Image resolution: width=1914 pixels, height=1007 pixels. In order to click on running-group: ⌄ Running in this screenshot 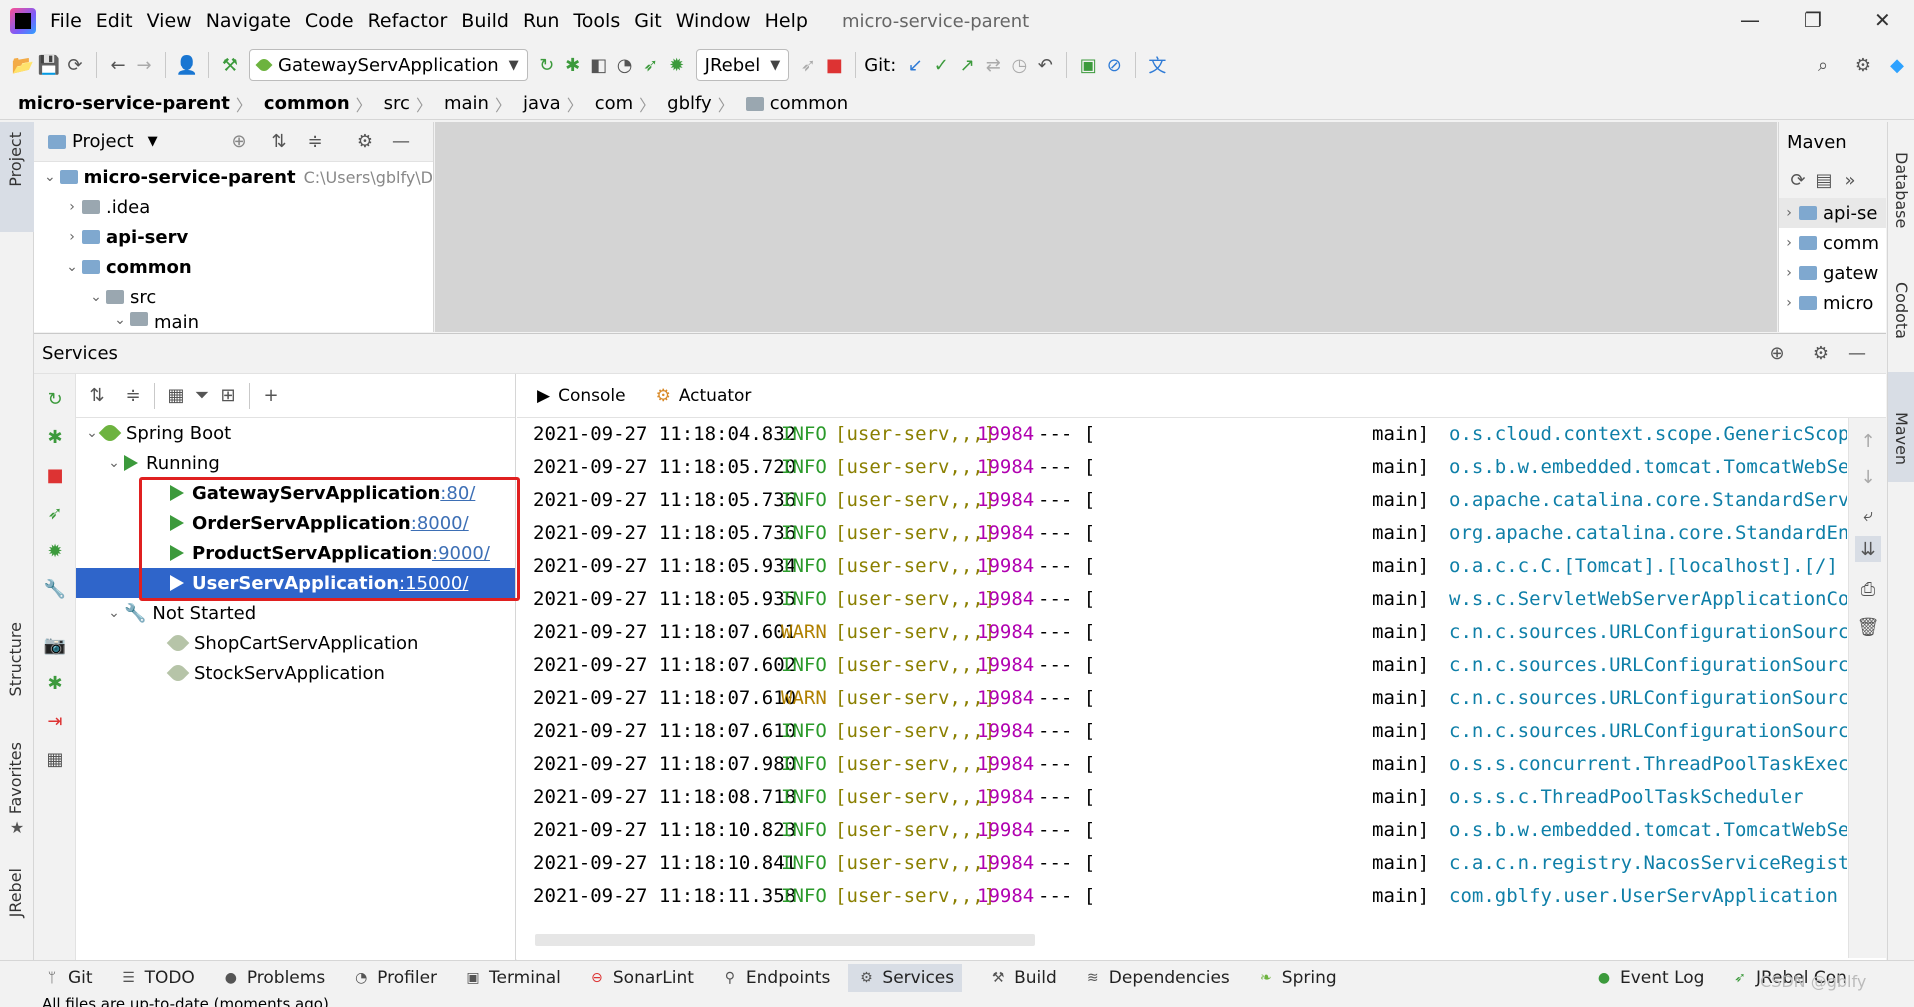, I will do `click(295, 463)`.